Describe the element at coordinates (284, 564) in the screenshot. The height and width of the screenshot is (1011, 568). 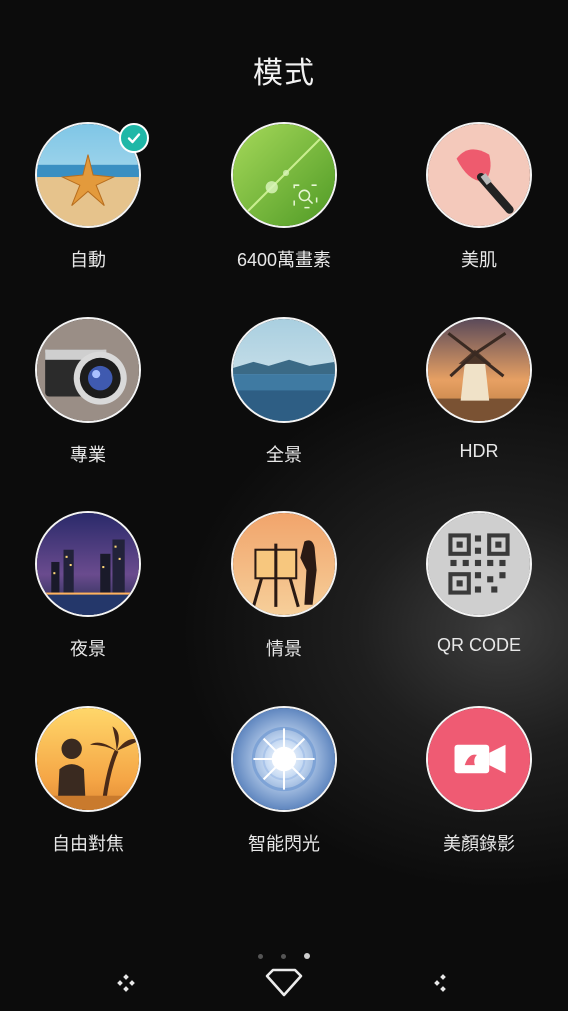
I see `painter-easel-icon` at that location.